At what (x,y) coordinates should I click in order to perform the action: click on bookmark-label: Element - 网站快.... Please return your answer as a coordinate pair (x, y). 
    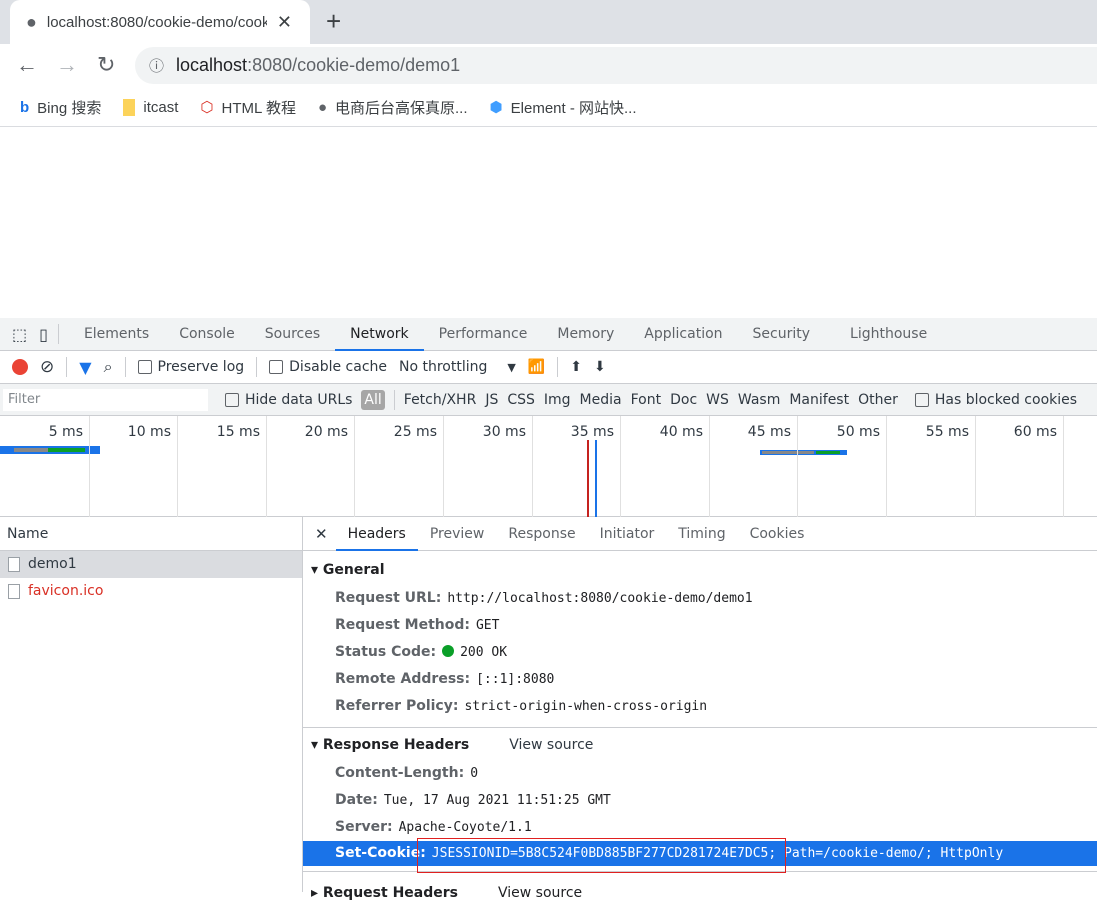
    Looking at the image, I should click on (573, 108).